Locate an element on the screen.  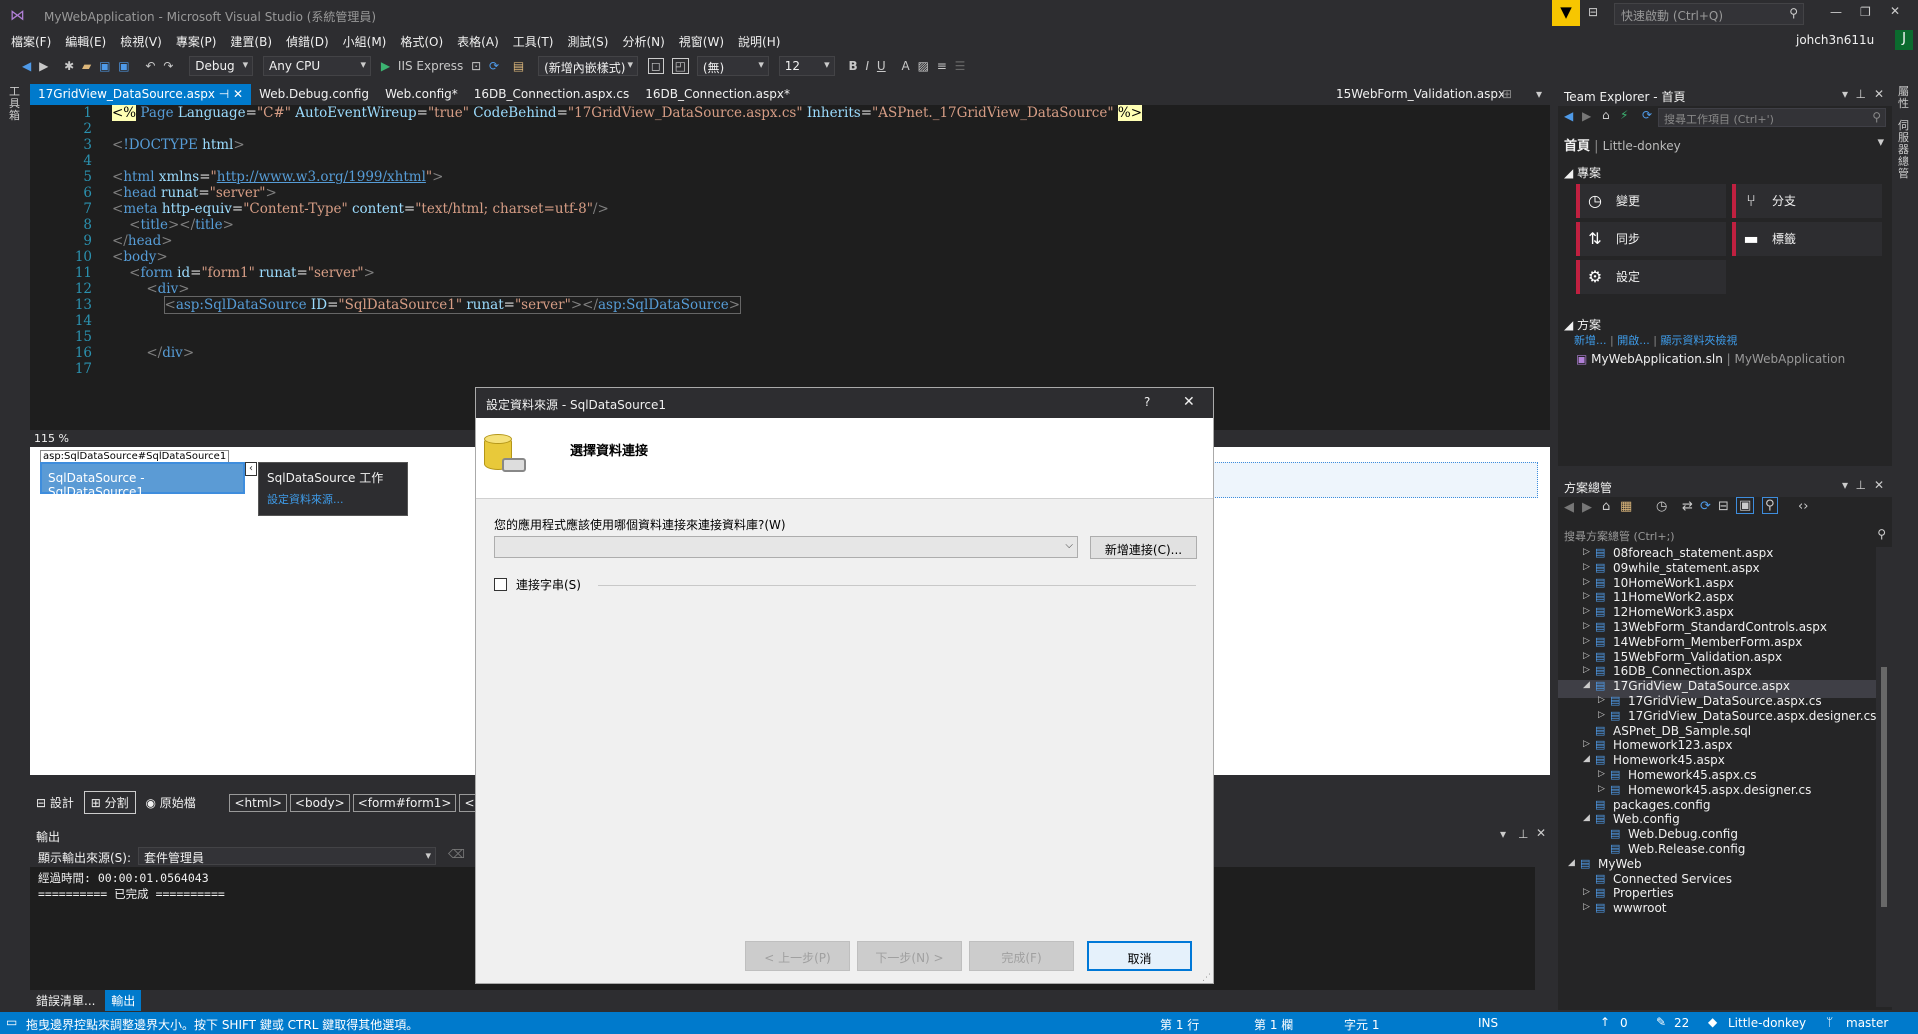
doc-tab: 16DB_Connection.aspx* is located at coordinates (717, 94).